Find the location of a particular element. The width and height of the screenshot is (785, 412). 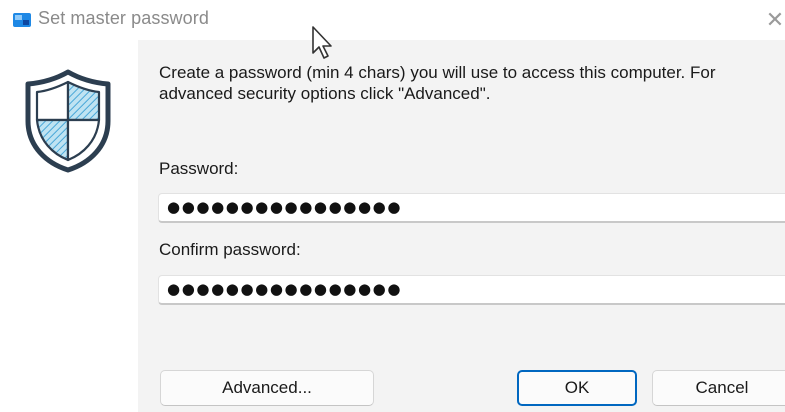

window-title: Set master password is located at coordinates (123, 18).